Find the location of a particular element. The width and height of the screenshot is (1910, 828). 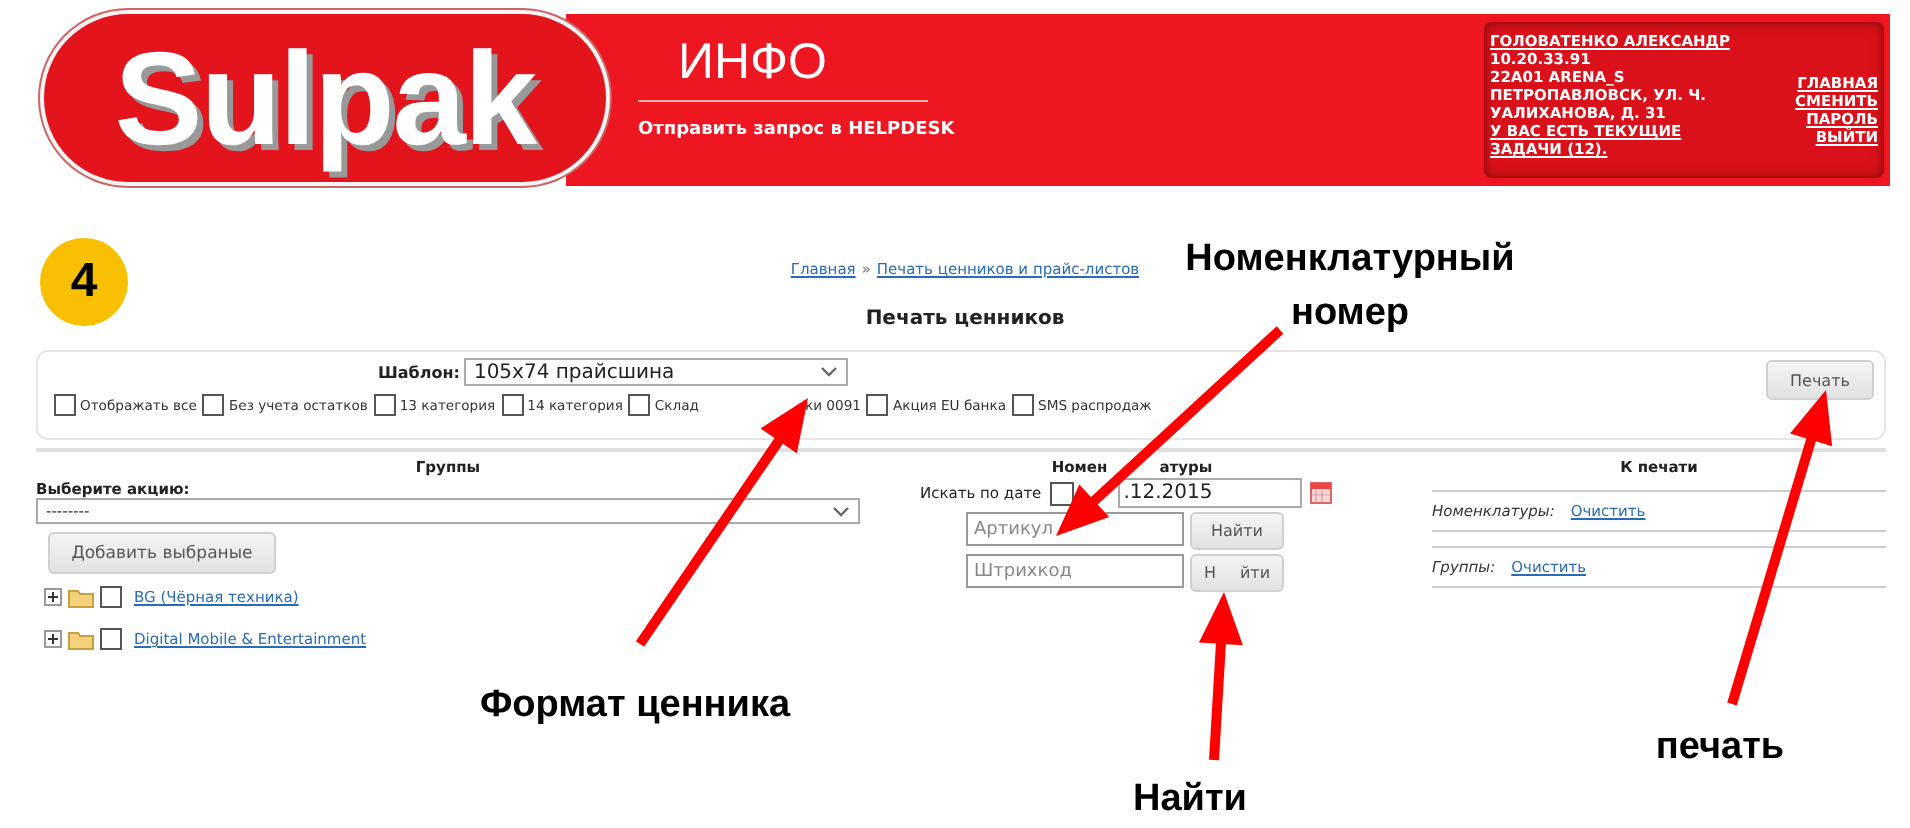

template-label: Шаблон: is located at coordinates (419, 372).